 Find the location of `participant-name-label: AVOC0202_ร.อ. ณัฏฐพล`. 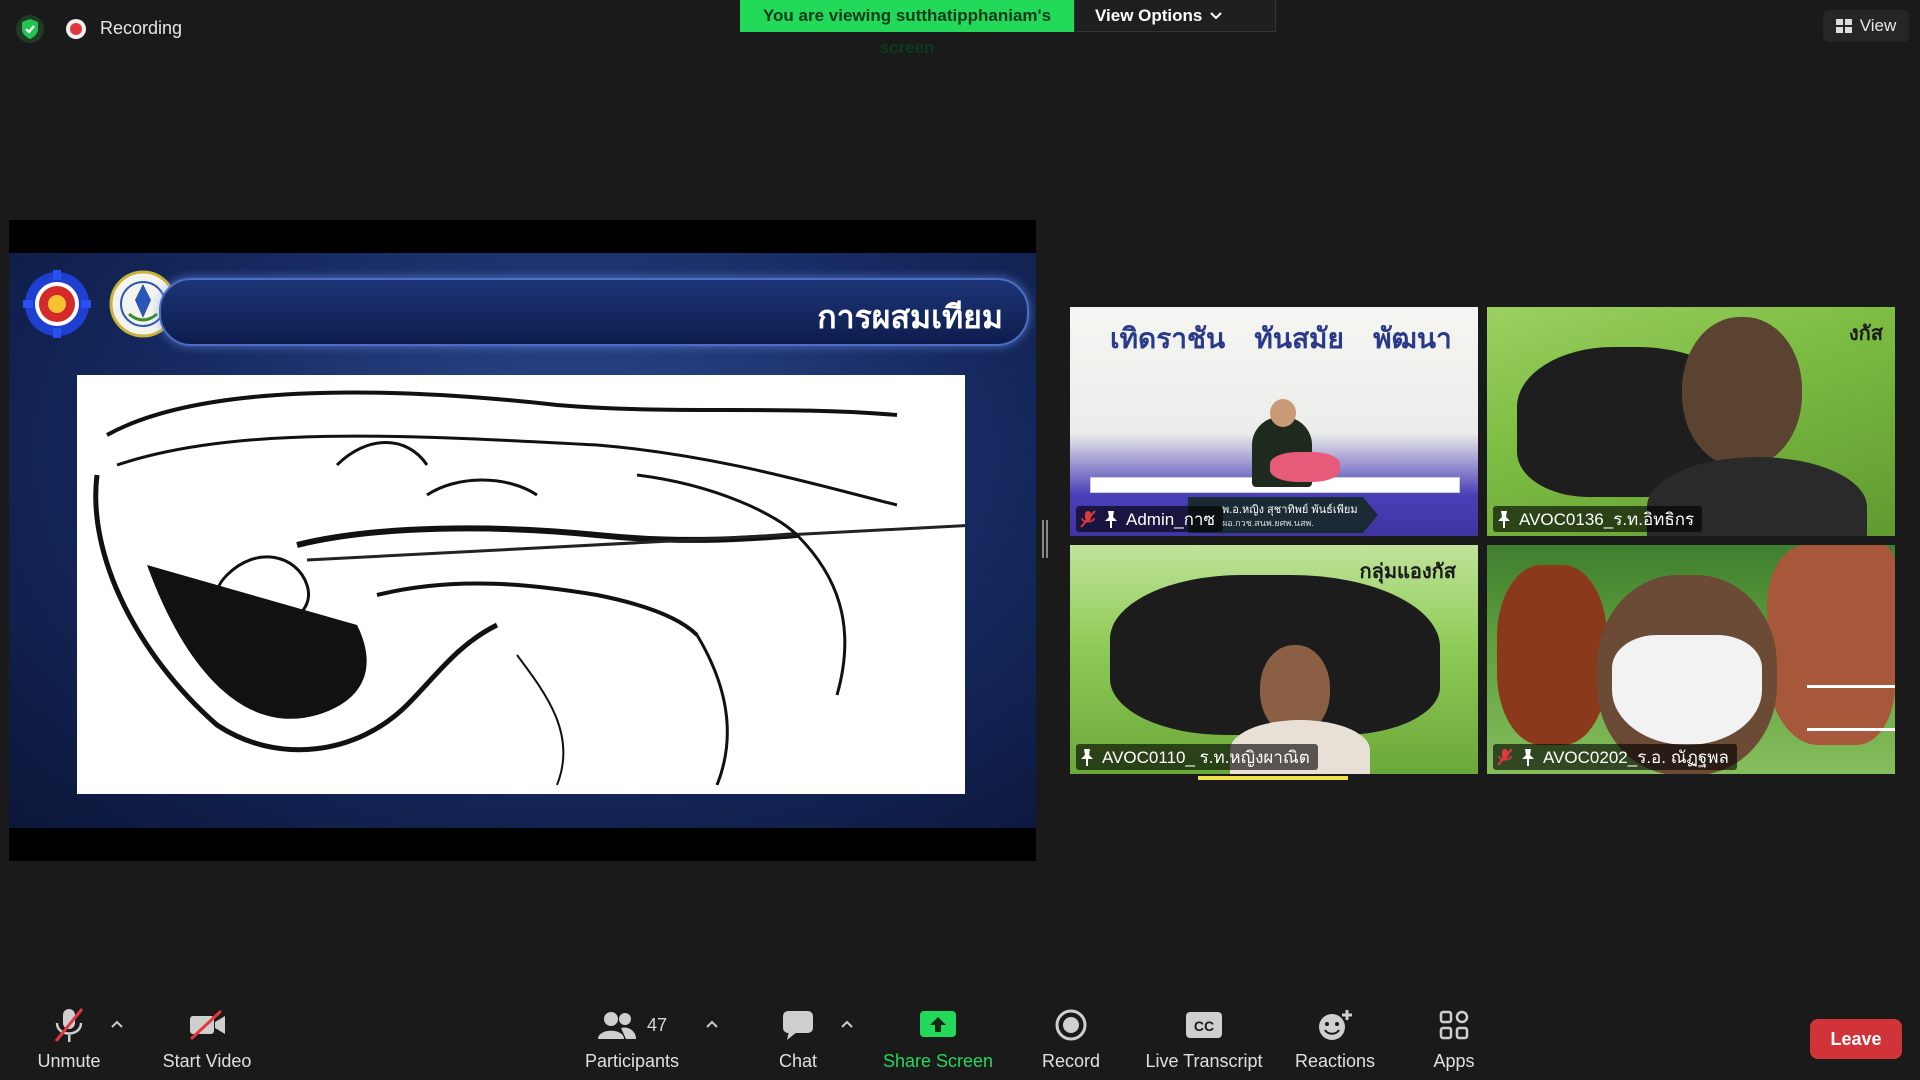

participant-name-label: AVOC0202_ร.อ. ณัฏฐพล is located at coordinates (1615, 757).